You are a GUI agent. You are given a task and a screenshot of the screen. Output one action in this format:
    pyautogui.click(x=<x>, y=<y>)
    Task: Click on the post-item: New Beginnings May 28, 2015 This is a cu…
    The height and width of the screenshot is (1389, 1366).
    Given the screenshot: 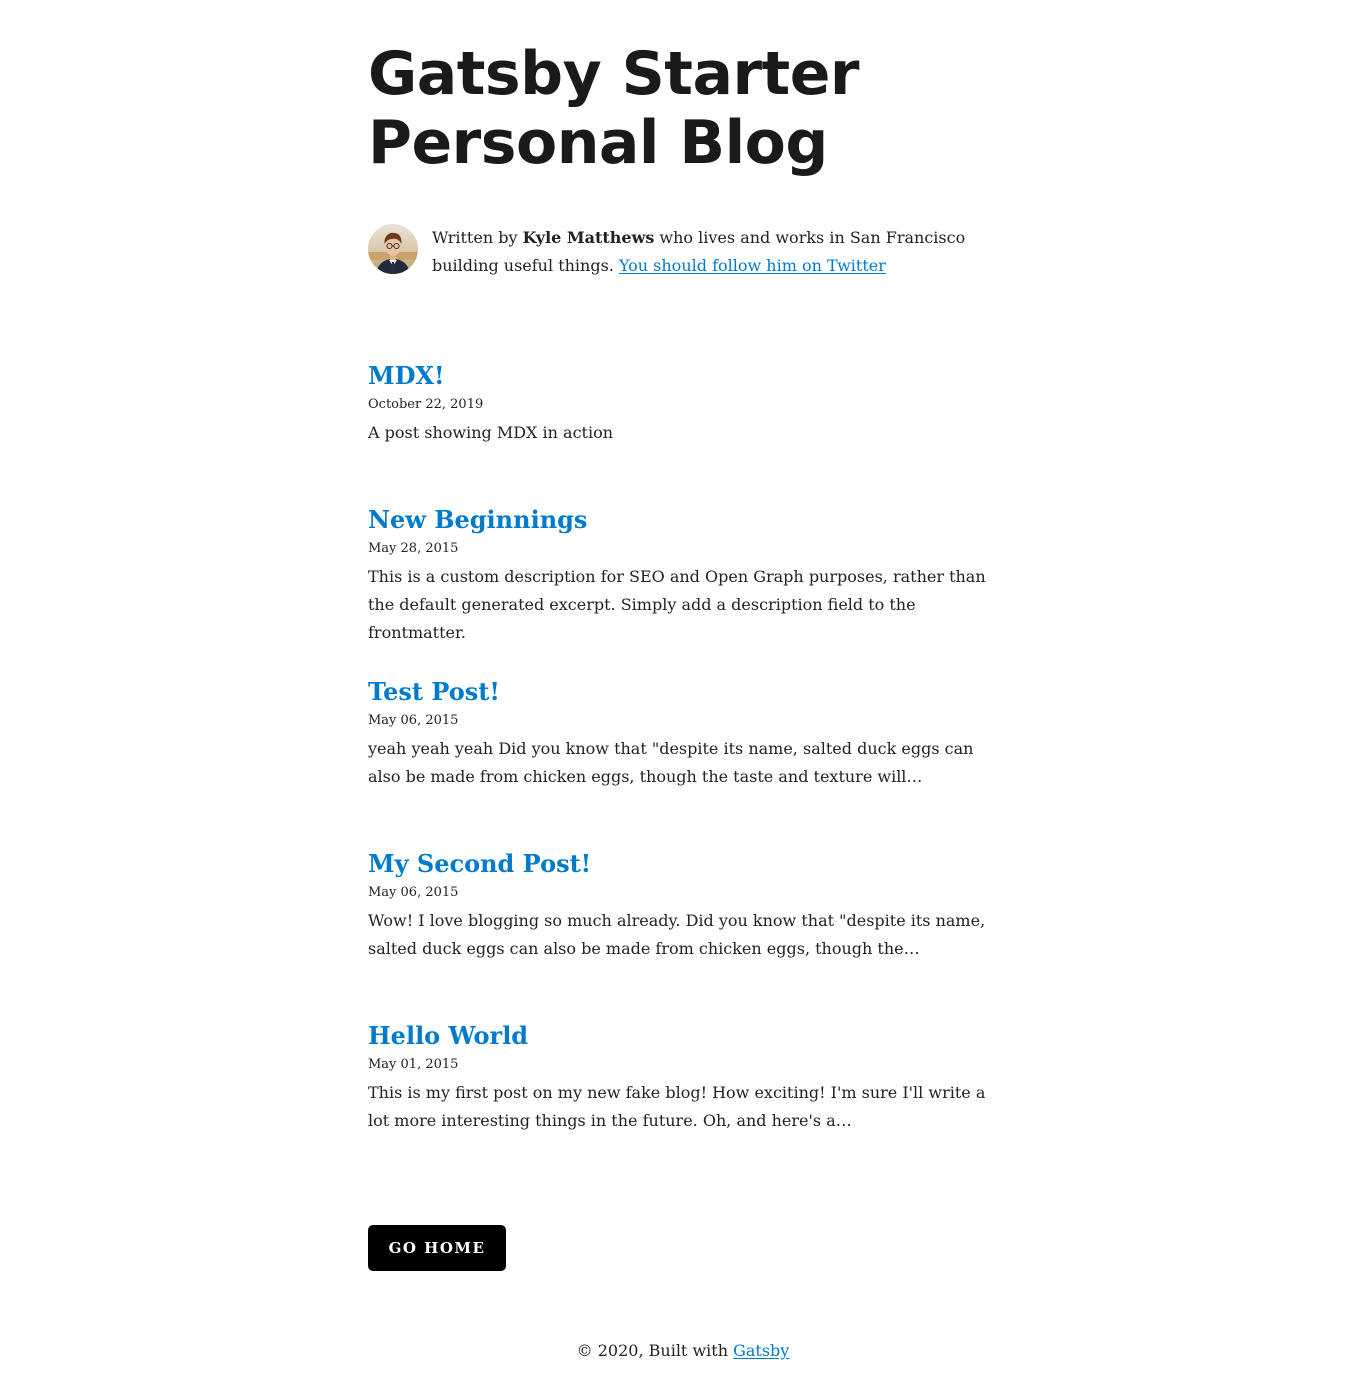 What is the action you would take?
    pyautogui.click(x=683, y=576)
    